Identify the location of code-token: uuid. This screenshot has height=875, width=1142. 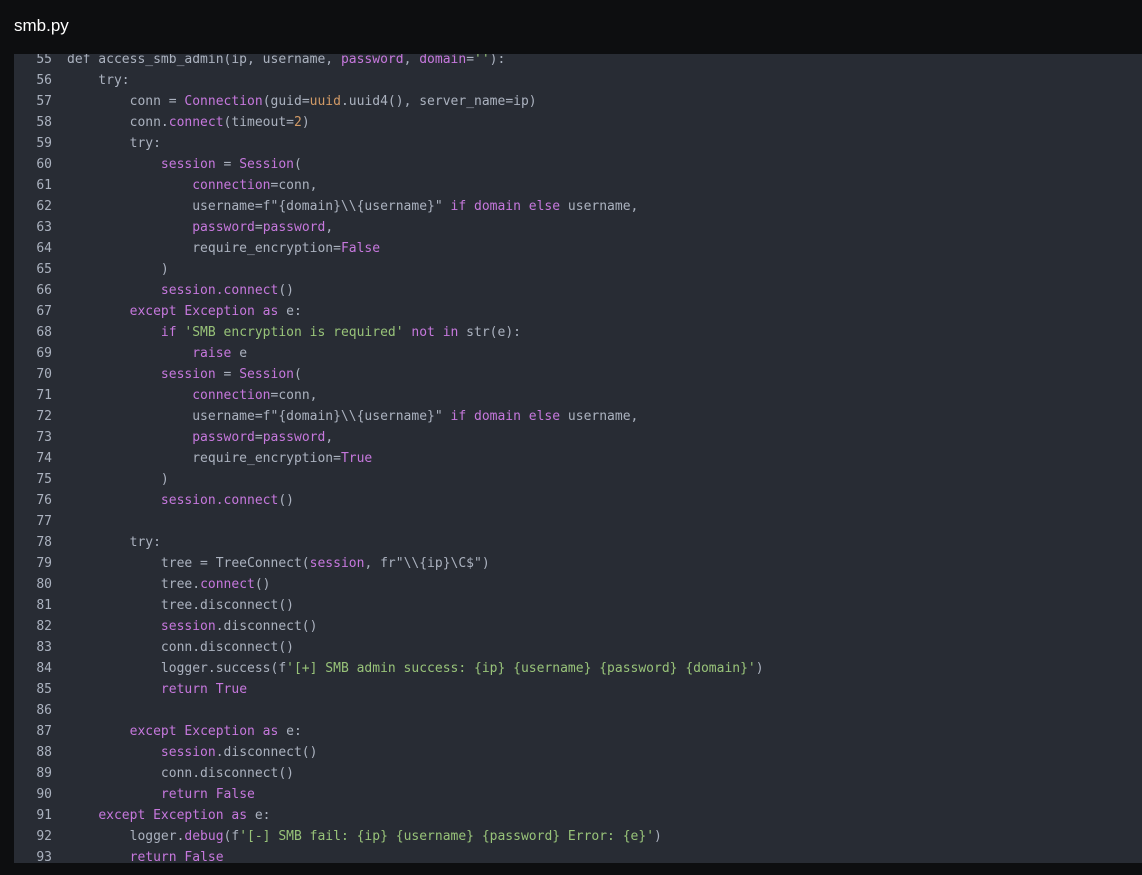
(325, 101).